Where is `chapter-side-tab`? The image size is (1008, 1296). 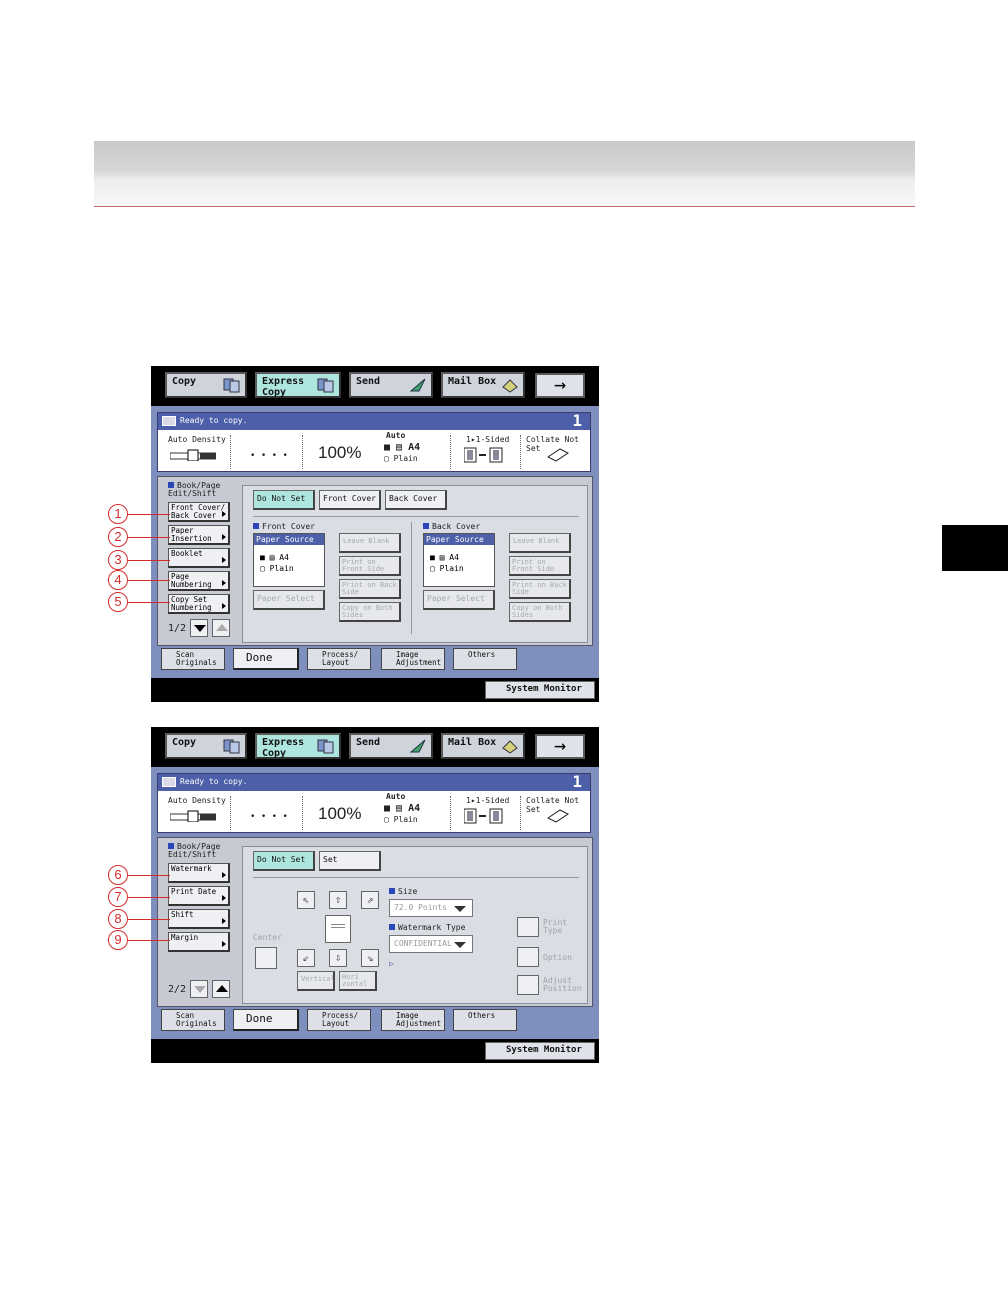
chapter-side-tab is located at coordinates (975, 548).